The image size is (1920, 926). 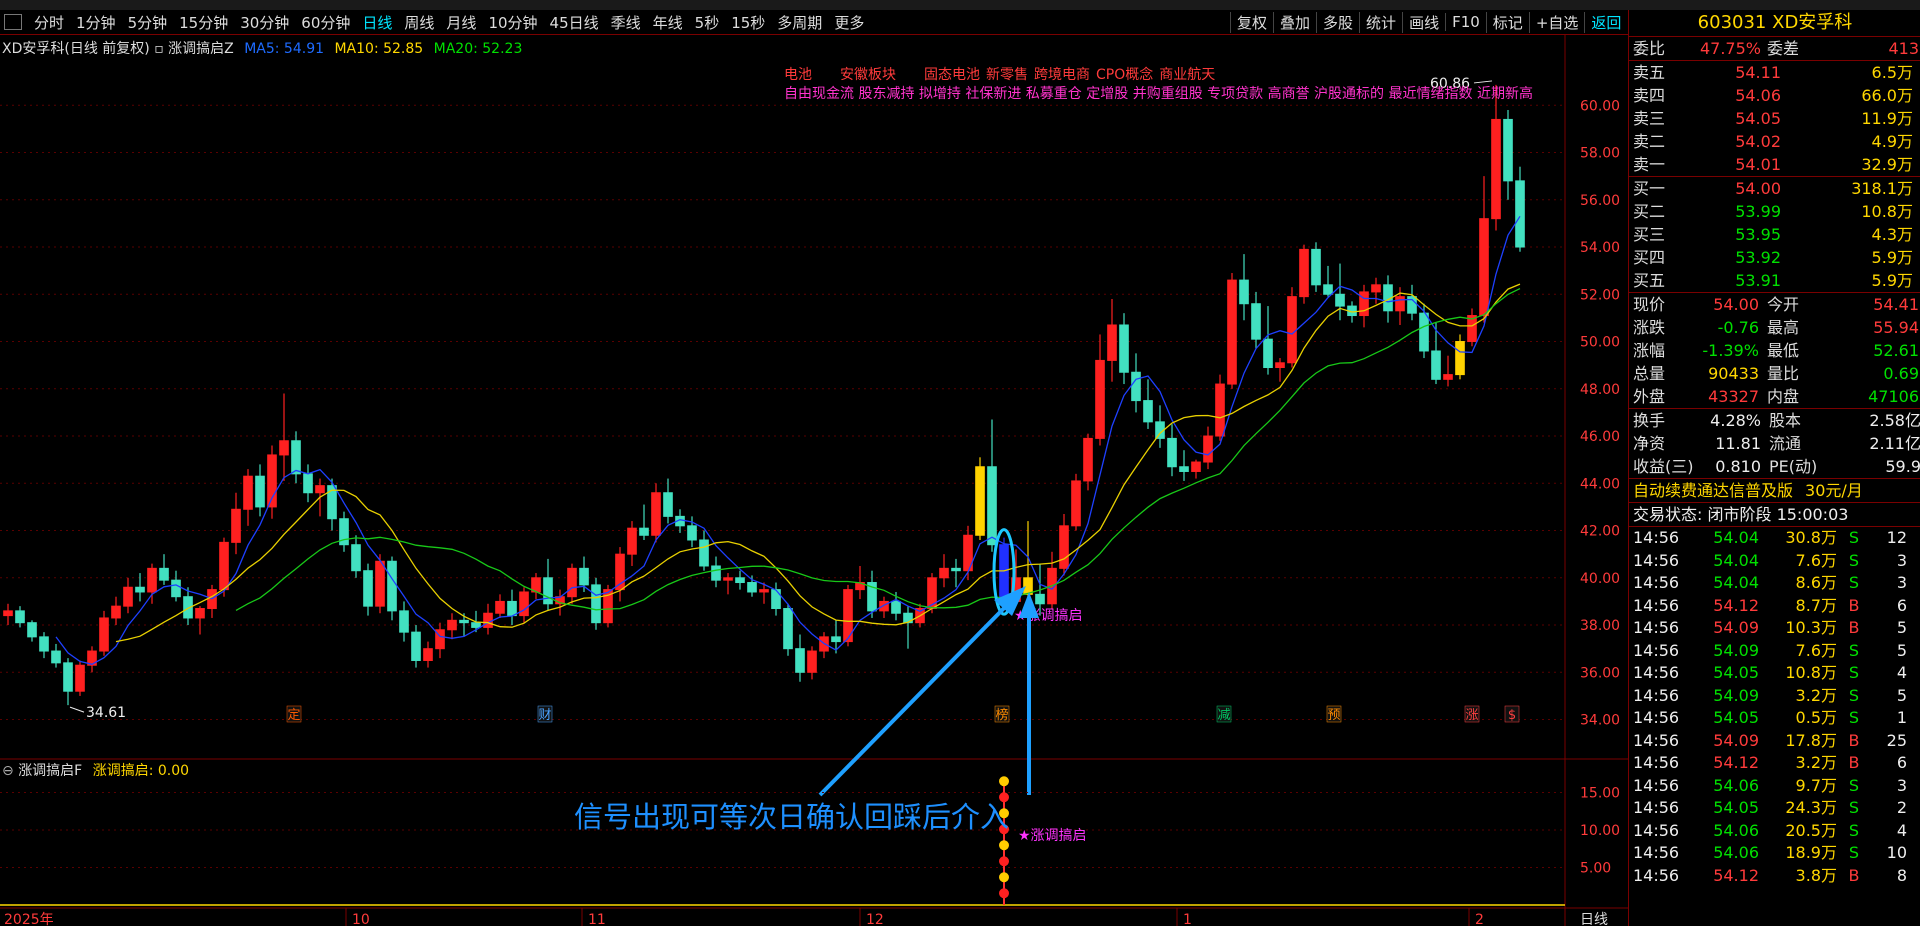 I want to click on period-1: 1分钟, so click(x=96, y=22).